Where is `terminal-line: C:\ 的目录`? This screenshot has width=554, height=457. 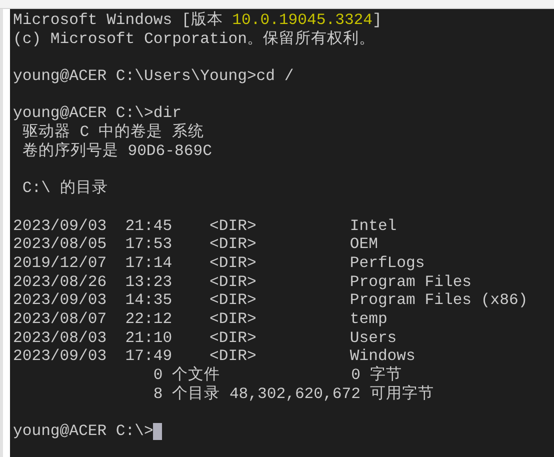
terminal-line: C:\ 的目录 is located at coordinates (64, 188).